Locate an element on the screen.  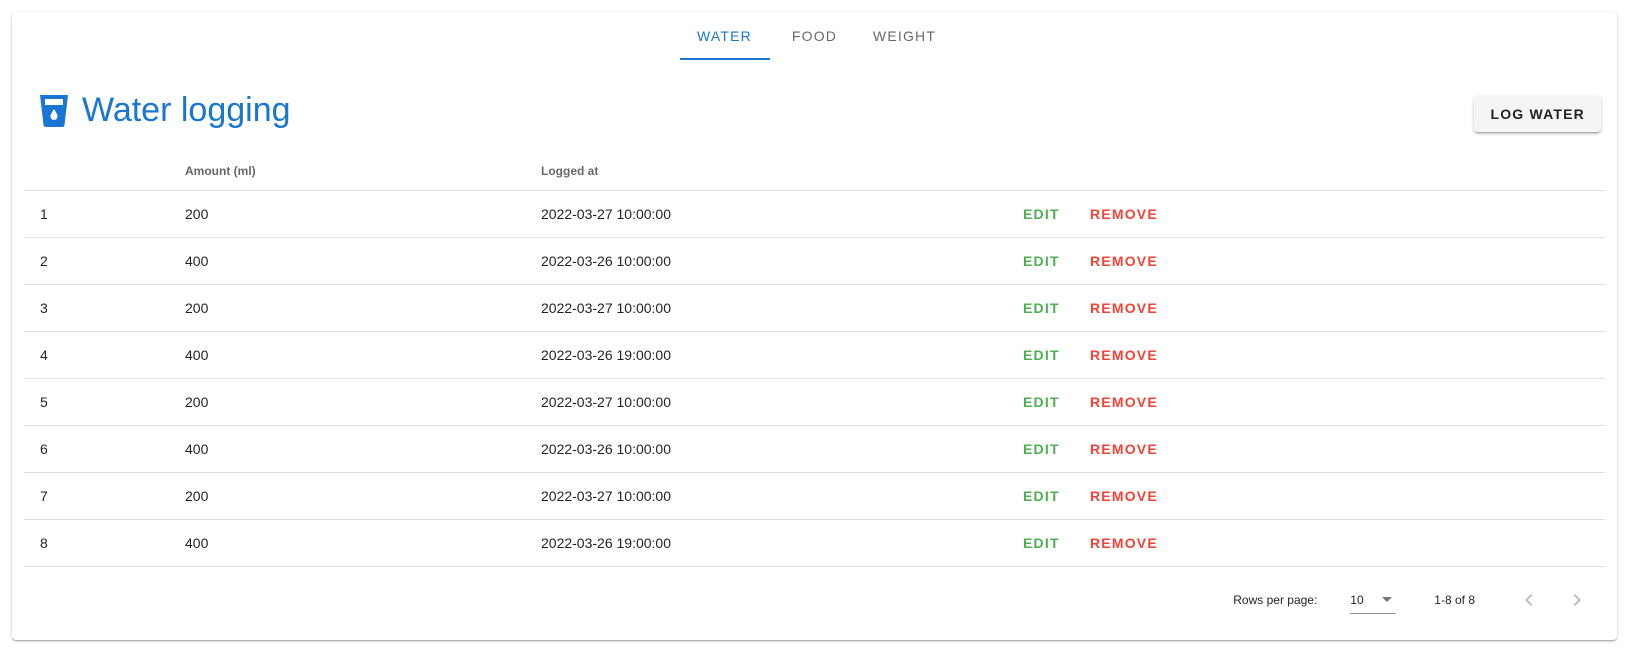
table-row: 7 200 2022-03-27 10:00:00 EDIT REMOVE is located at coordinates (814, 496).